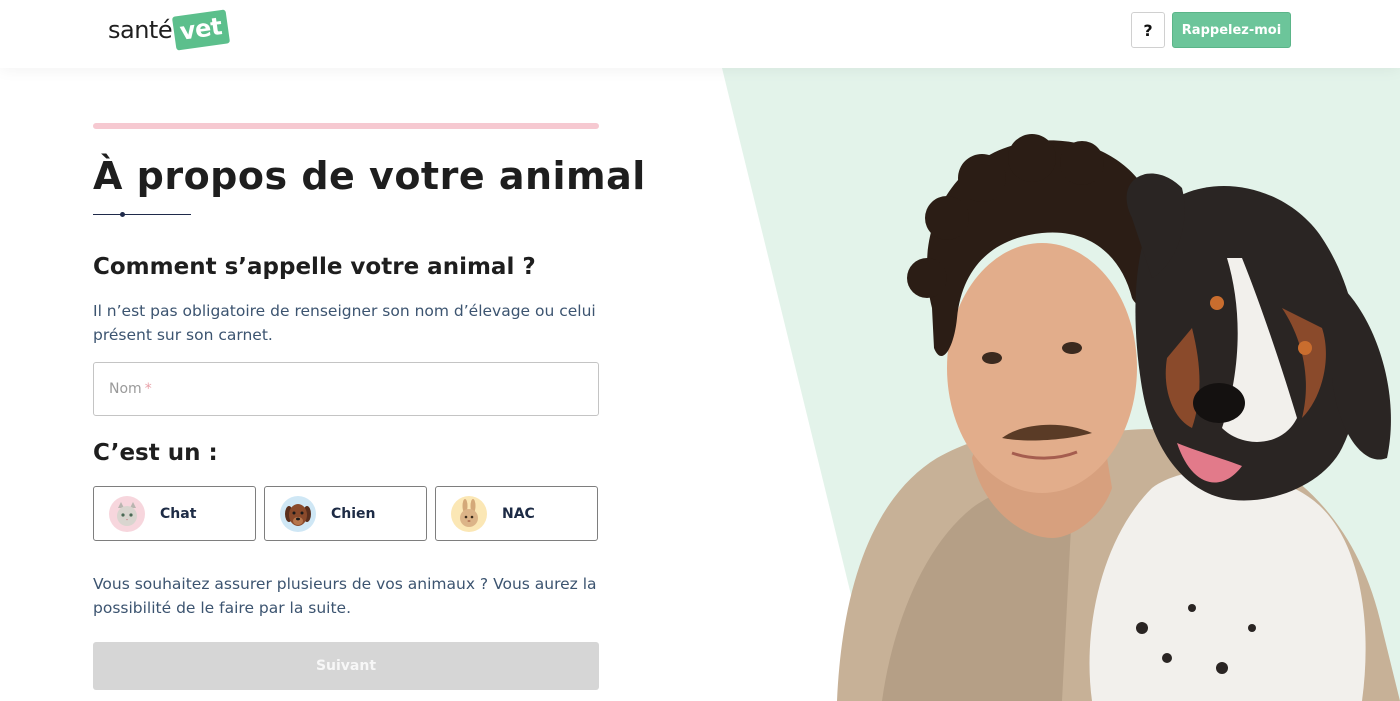  What do you see at coordinates (142, 214) in the screenshot?
I see `title-underline` at bounding box center [142, 214].